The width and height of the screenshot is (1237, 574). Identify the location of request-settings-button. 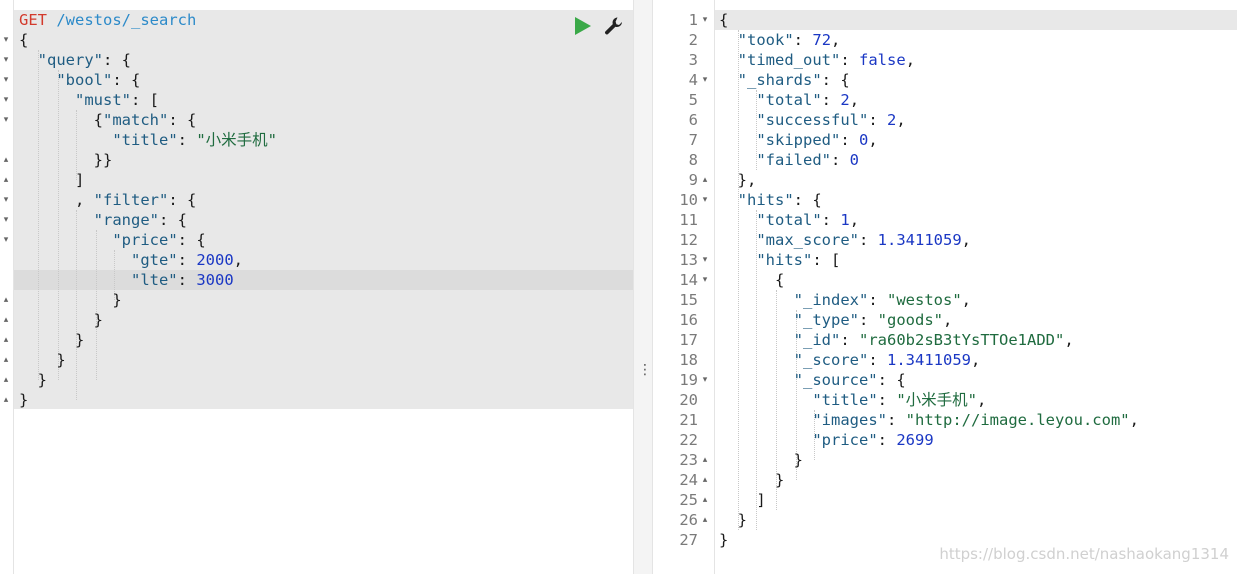
(614, 26).